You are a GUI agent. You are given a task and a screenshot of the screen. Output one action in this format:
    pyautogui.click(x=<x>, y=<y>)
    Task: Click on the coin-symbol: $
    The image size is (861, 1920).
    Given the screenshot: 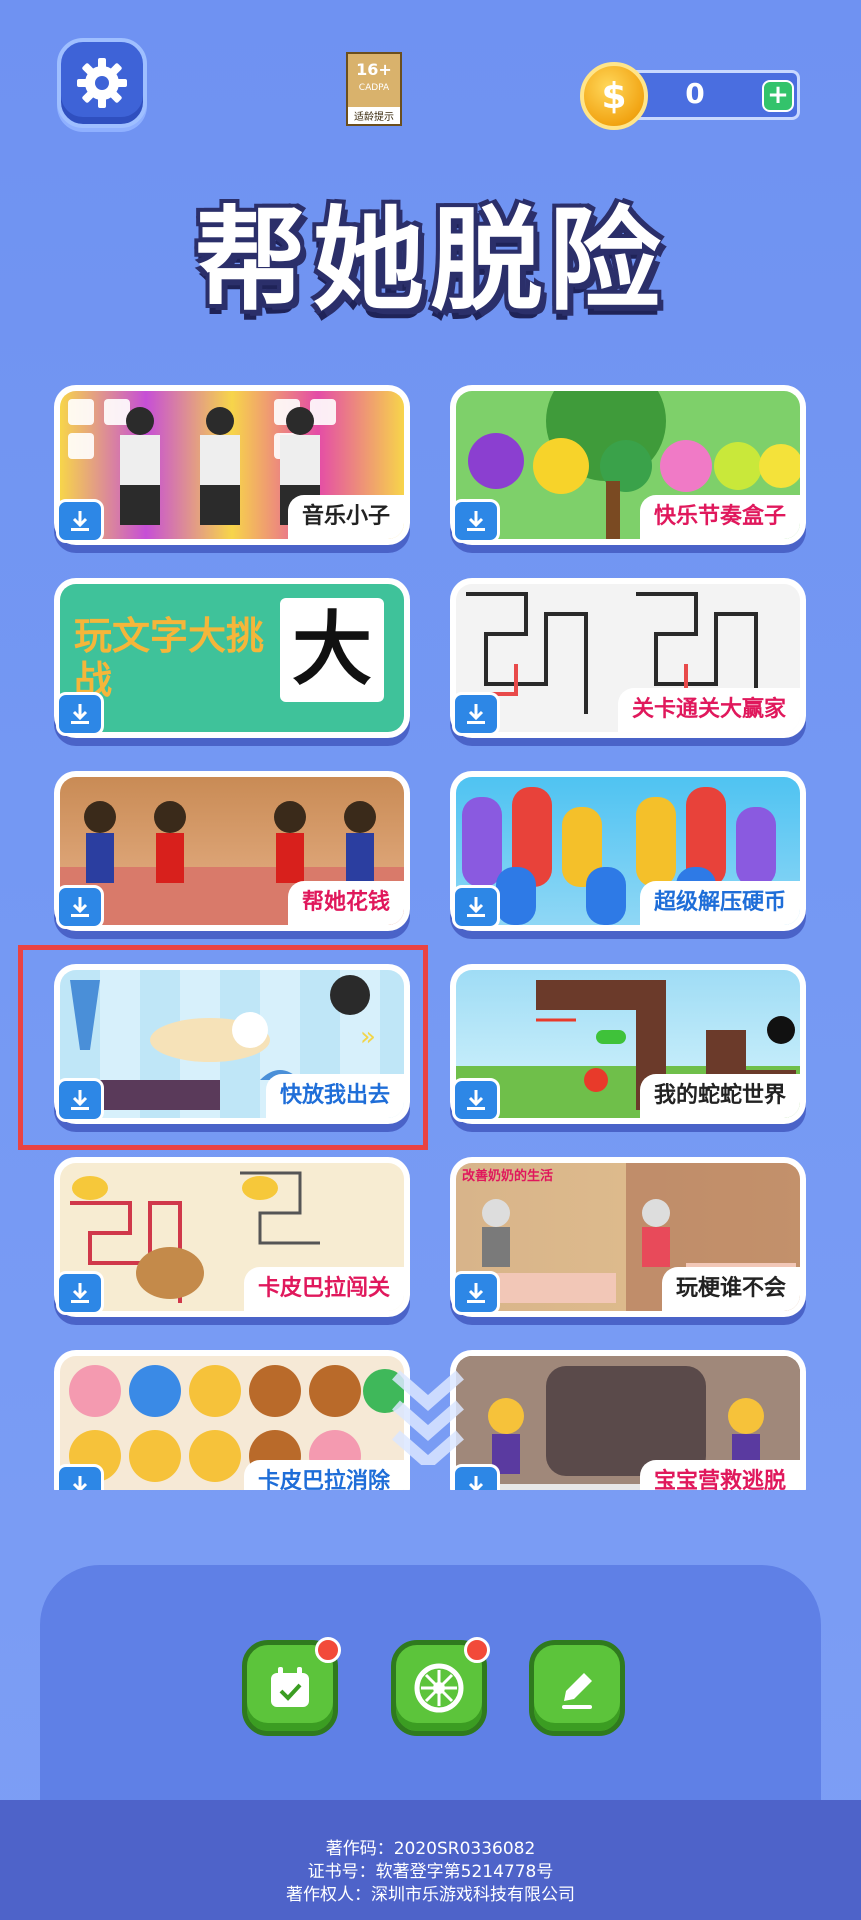 What is the action you would take?
    pyautogui.click(x=614, y=96)
    